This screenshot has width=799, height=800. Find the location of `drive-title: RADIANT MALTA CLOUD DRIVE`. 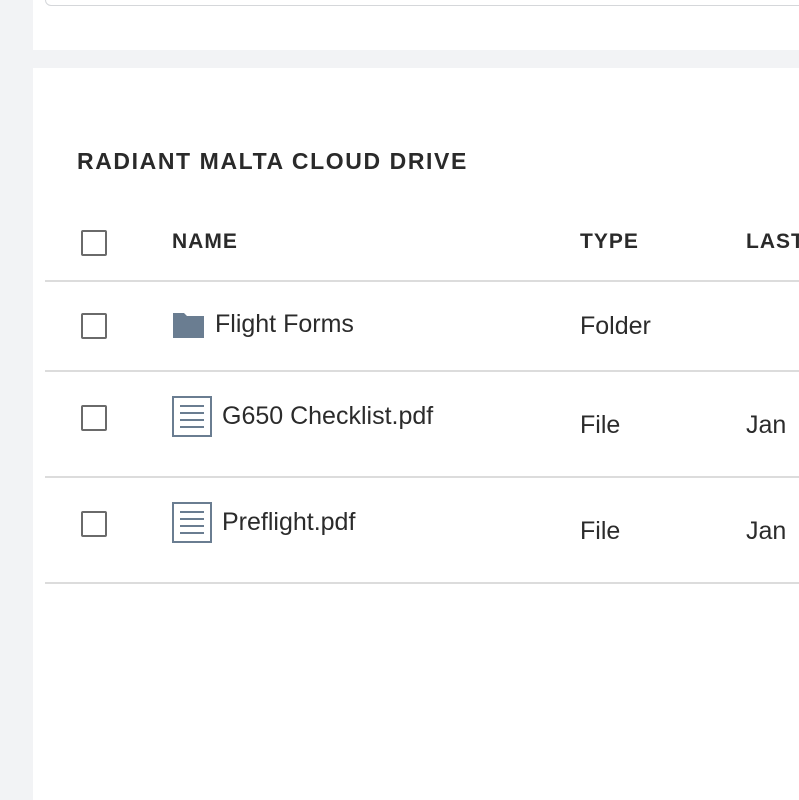

drive-title: RADIANT MALTA CLOUD DRIVE is located at coordinates (272, 161).